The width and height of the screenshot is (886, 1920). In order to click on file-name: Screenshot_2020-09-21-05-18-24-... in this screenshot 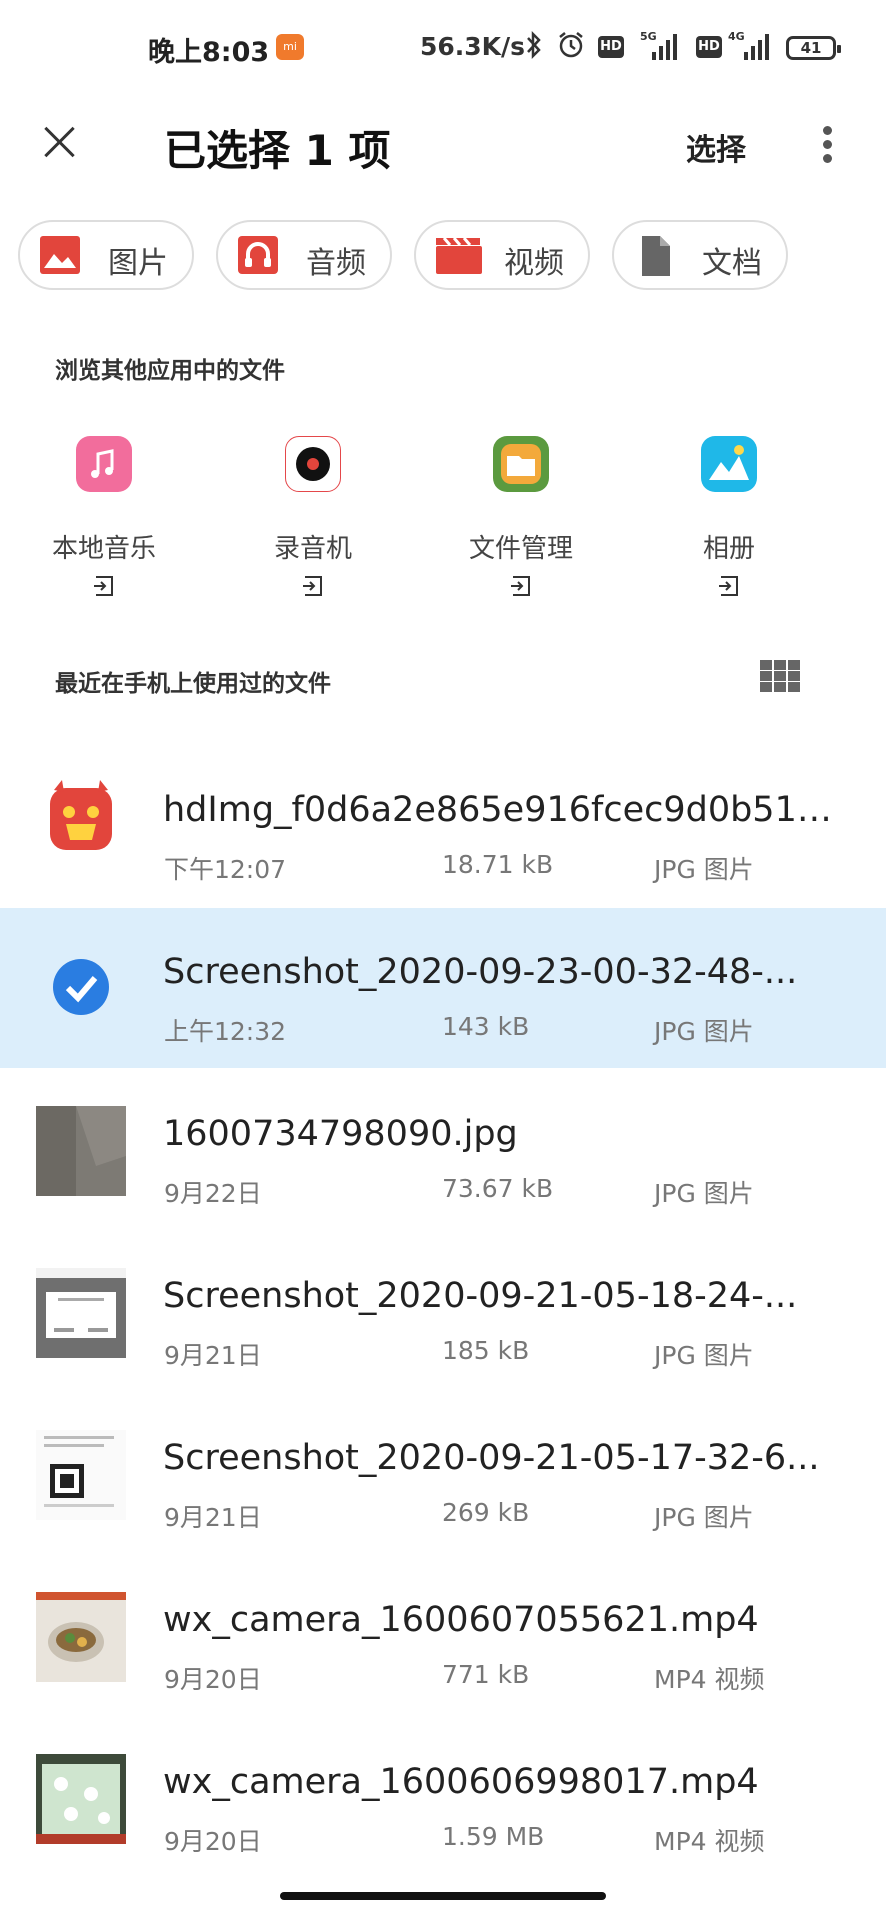, I will do `click(480, 1296)`.